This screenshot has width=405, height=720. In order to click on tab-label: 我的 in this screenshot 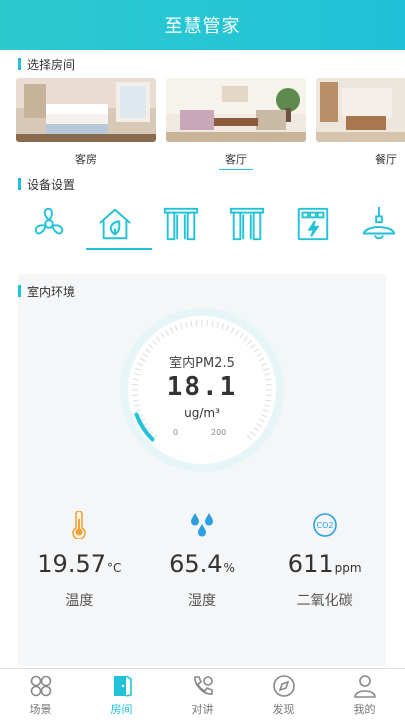, I will do `click(364, 709)`.